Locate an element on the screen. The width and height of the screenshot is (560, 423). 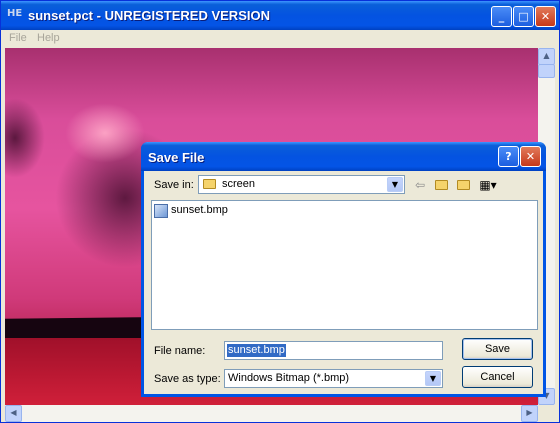
list-item: sunset.bmp is located at coordinates (212, 211).